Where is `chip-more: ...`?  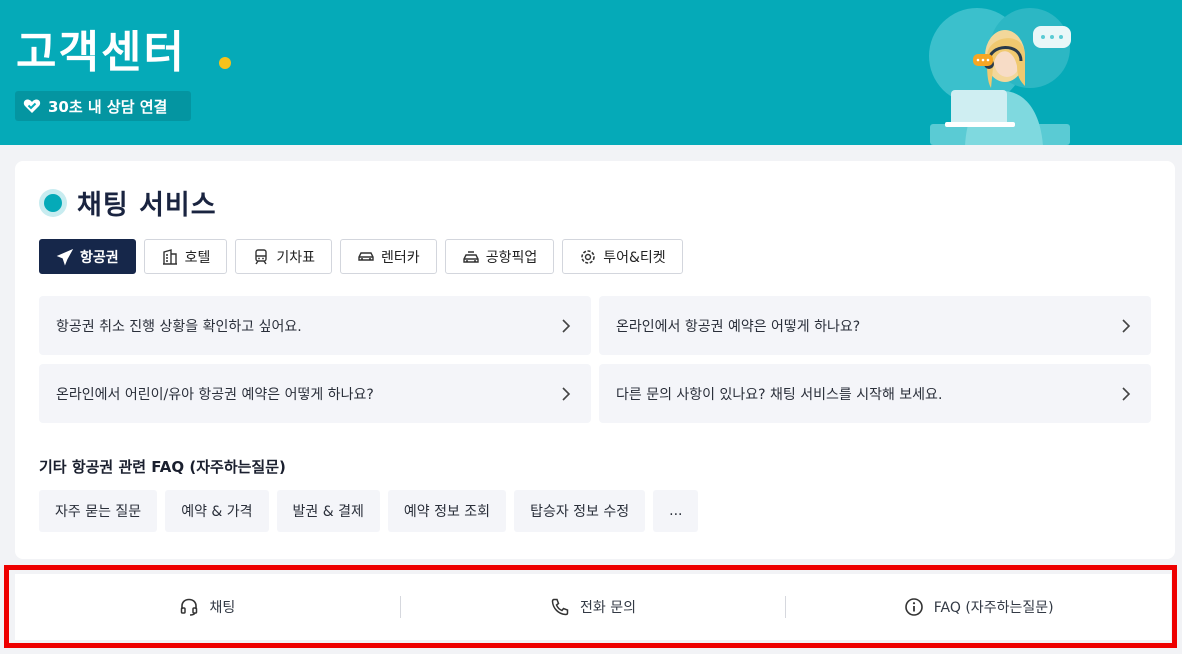 chip-more: ... is located at coordinates (676, 511).